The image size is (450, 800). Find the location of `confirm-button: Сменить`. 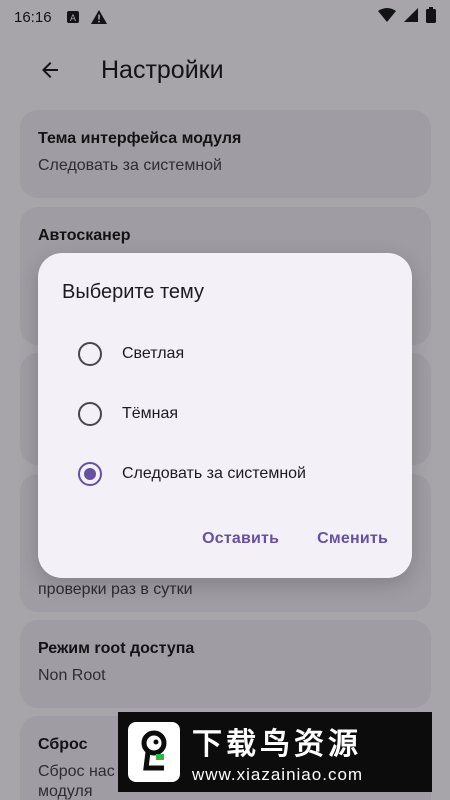

confirm-button: Сменить is located at coordinates (352, 539).